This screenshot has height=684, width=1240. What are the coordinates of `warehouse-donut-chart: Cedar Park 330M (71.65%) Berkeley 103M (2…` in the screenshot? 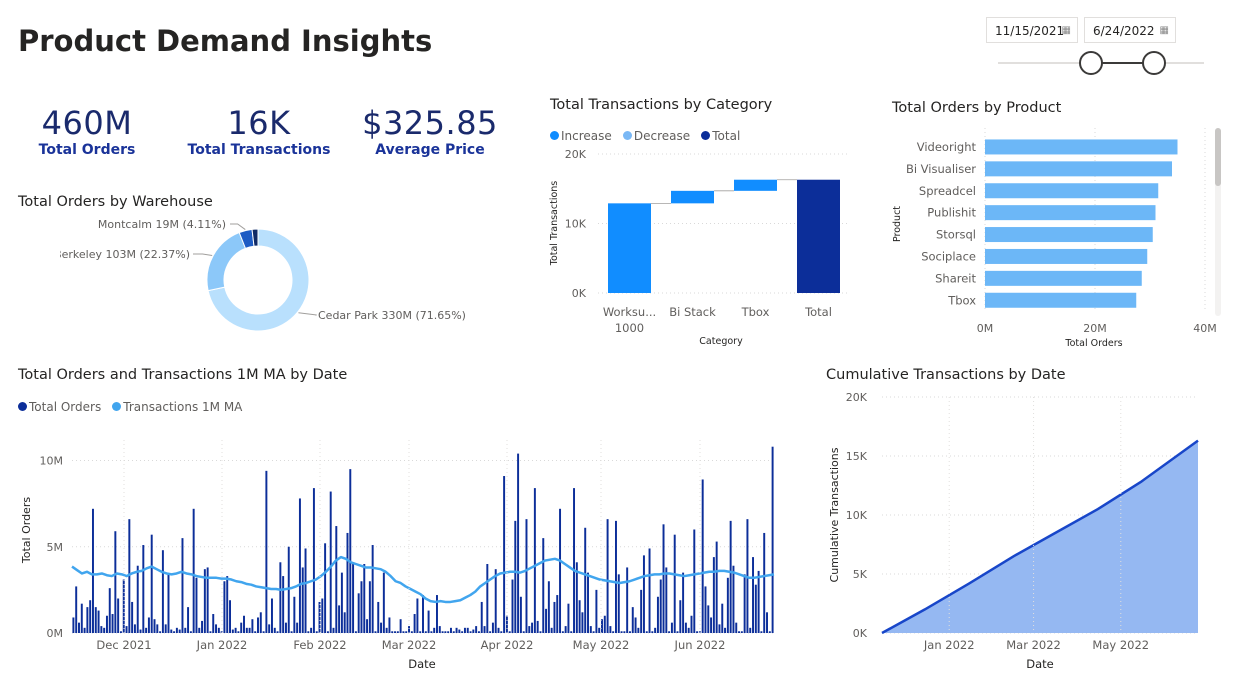 It's located at (270, 279).